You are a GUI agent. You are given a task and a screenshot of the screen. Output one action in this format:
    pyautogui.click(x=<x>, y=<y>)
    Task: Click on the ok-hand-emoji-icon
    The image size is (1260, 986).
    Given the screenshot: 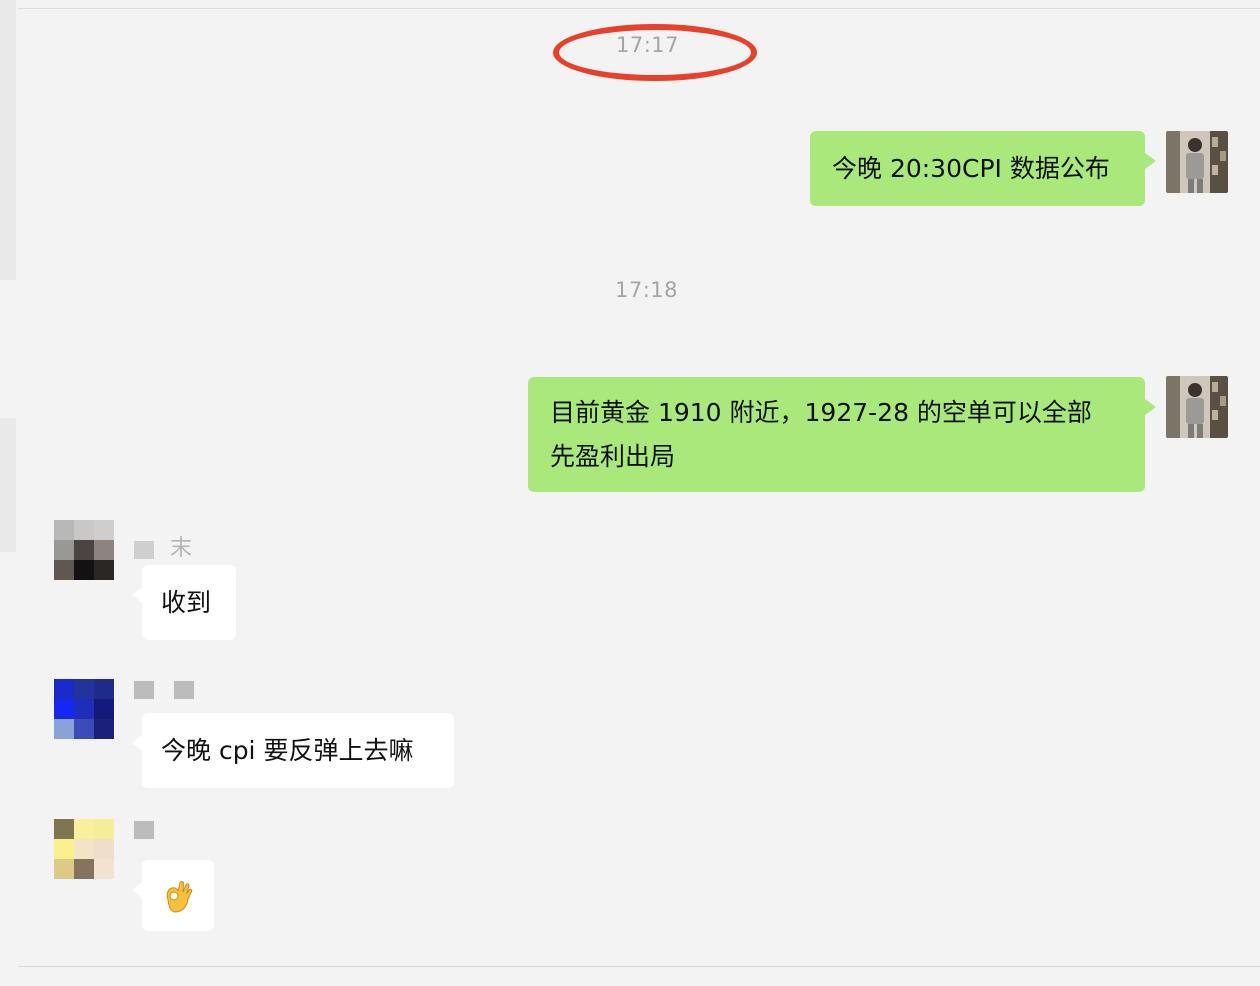 What is the action you would take?
    pyautogui.click(x=179, y=897)
    